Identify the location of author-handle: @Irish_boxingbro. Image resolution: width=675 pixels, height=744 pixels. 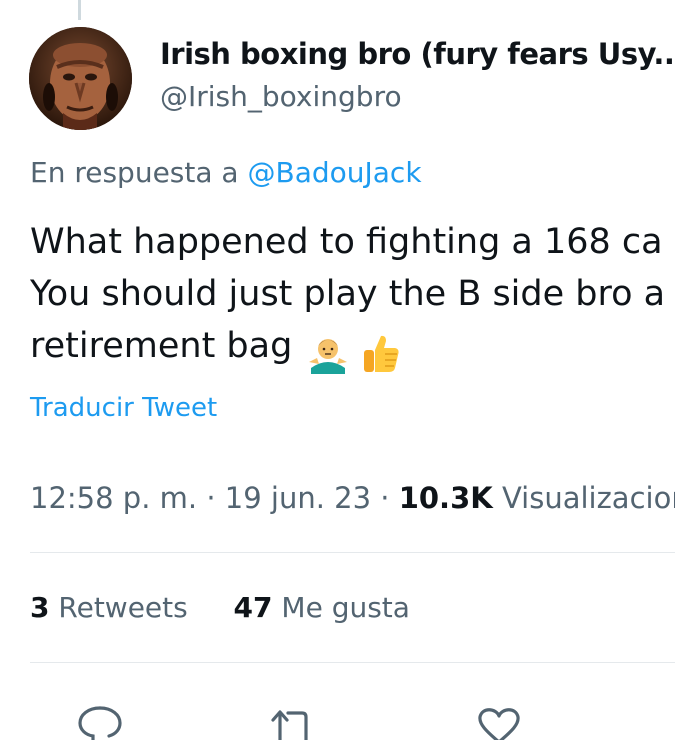
(281, 96).